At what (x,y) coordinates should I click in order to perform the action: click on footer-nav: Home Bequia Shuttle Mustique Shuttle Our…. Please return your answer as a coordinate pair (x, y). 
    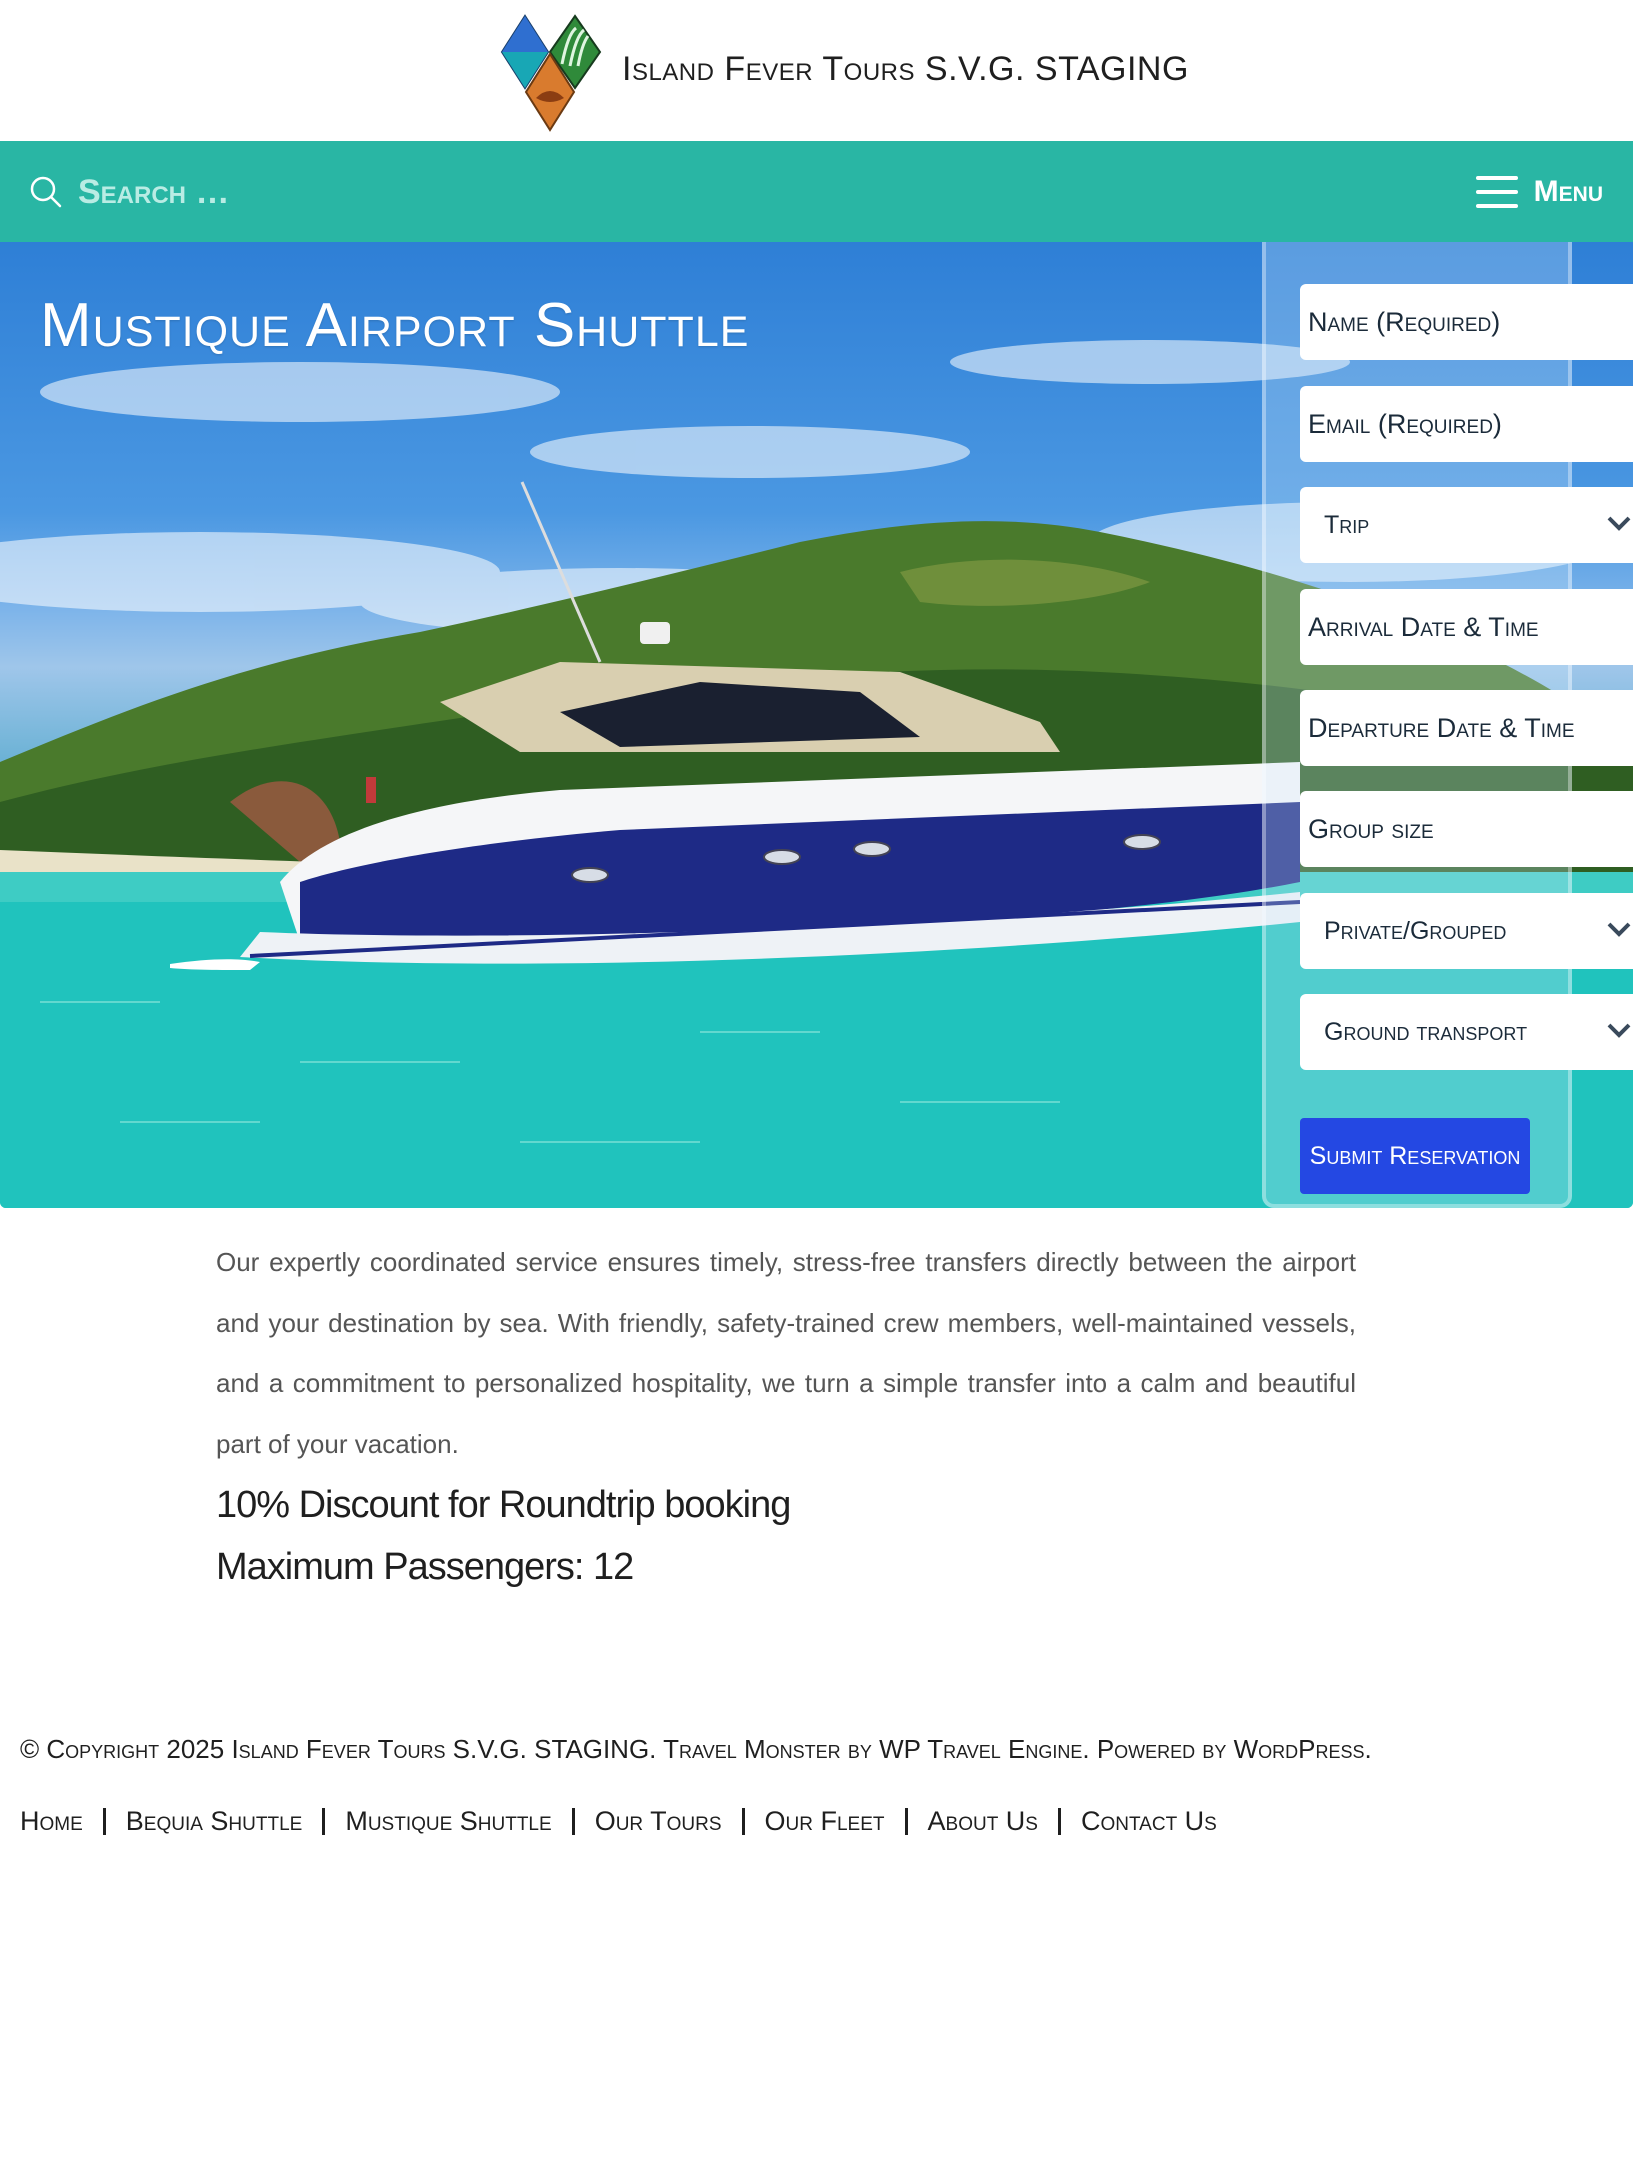
    Looking at the image, I should click on (618, 1821).